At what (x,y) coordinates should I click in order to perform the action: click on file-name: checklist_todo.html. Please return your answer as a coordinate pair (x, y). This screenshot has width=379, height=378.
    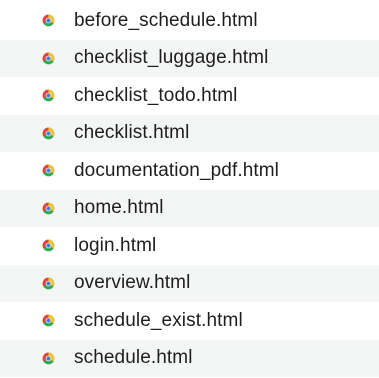
    Looking at the image, I should click on (156, 95).